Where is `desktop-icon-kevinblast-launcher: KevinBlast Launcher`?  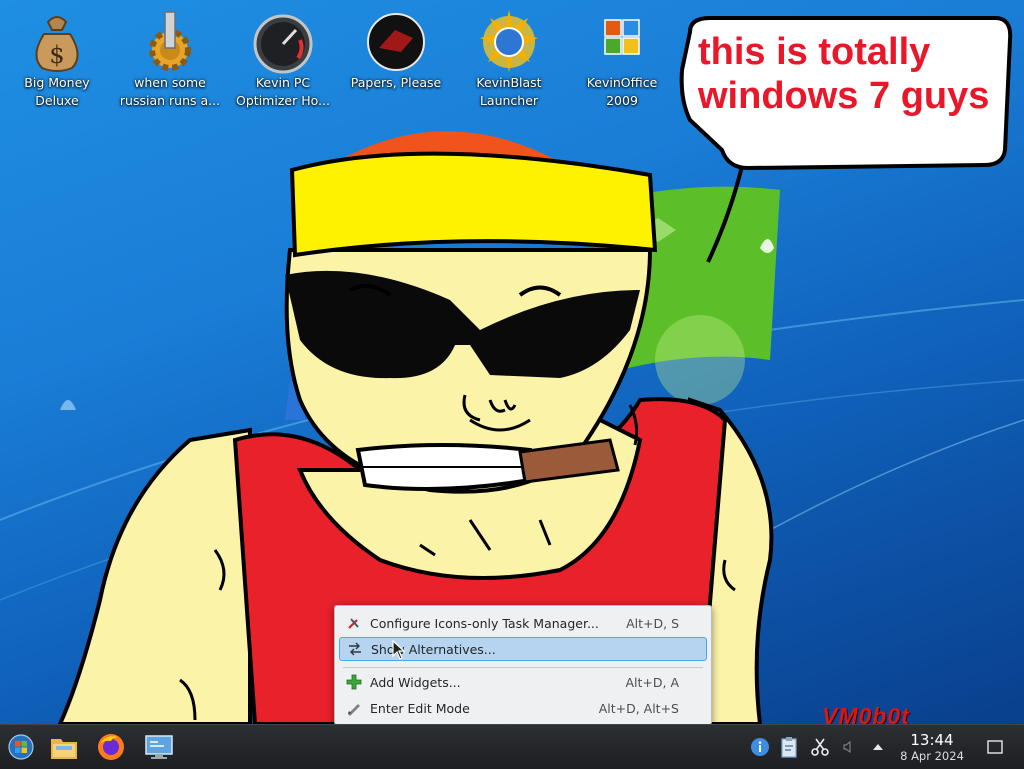 desktop-icon-kevinblast-launcher: KevinBlast Launcher is located at coordinates (509, 59).